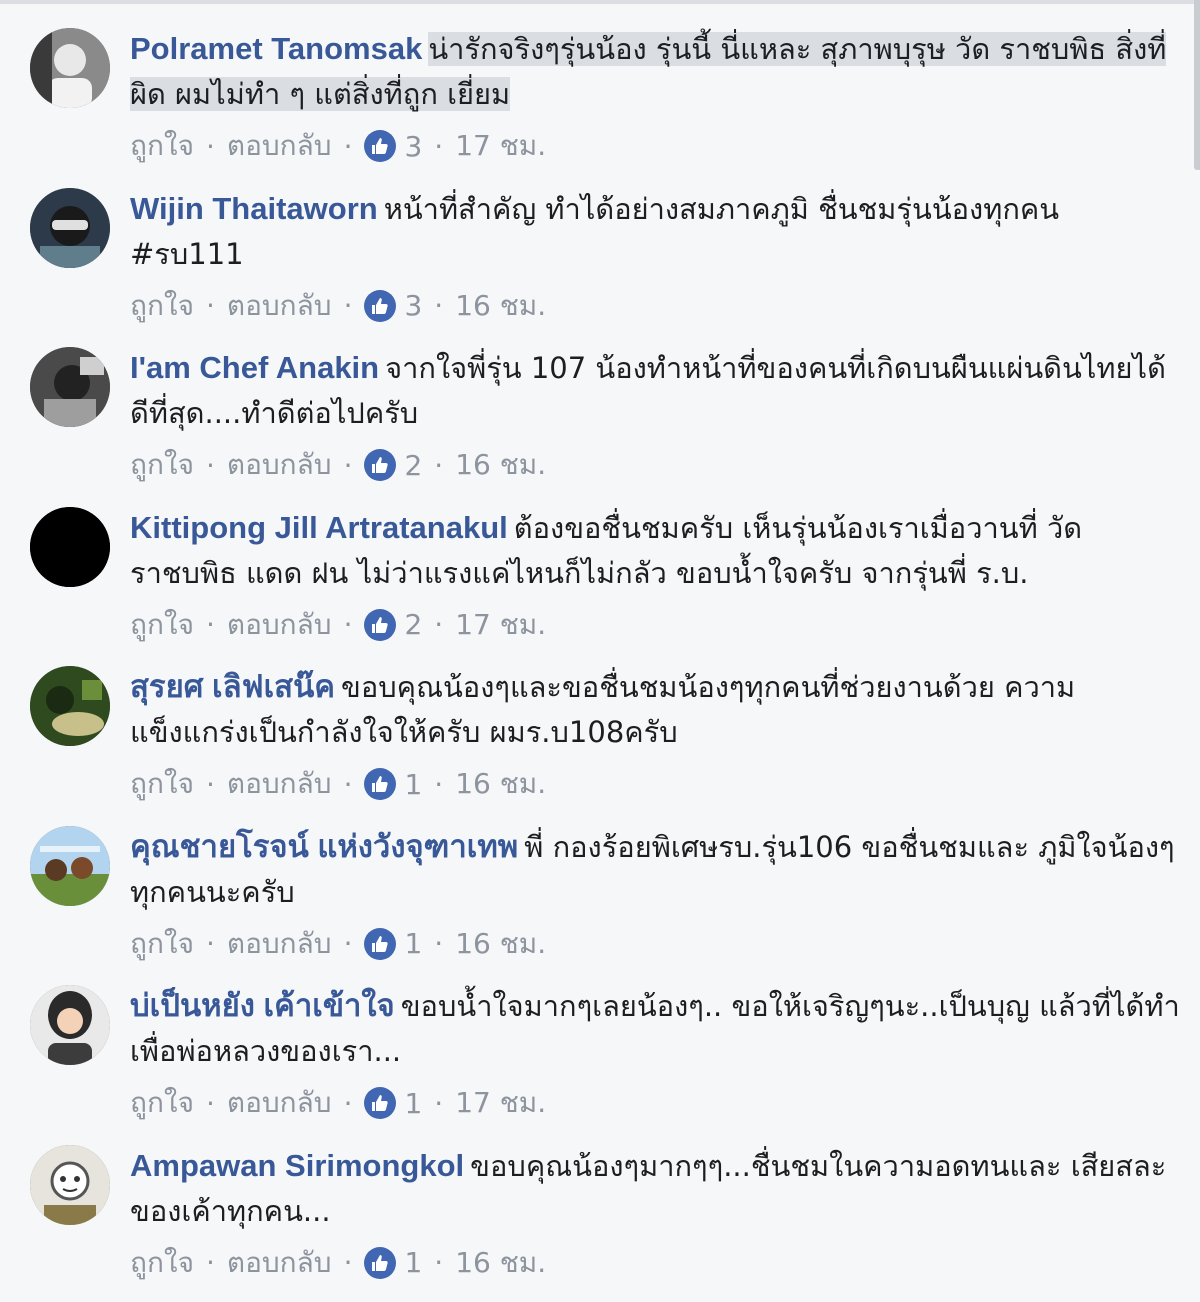 The width and height of the screenshot is (1200, 1302). Describe the element at coordinates (338, 306) in the screenshot. I see `comment-actions: ถูกใจ · ตอบกลับ · 3 · 16 ชม.` at that location.